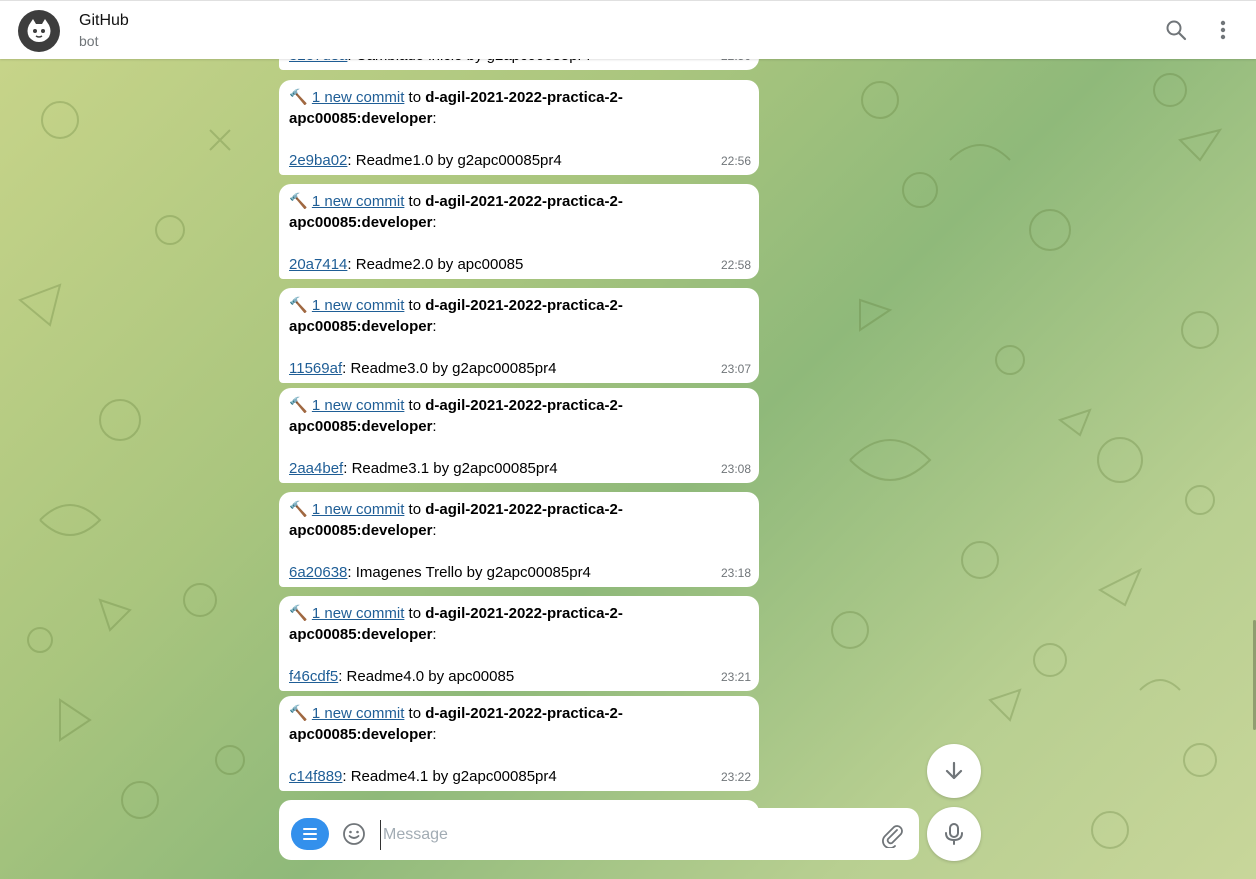 This screenshot has height=879, width=1256. Describe the element at coordinates (469, 572) in the screenshot. I see `commit-message: : Imagenes Trello by g2apc00085pr4` at that location.